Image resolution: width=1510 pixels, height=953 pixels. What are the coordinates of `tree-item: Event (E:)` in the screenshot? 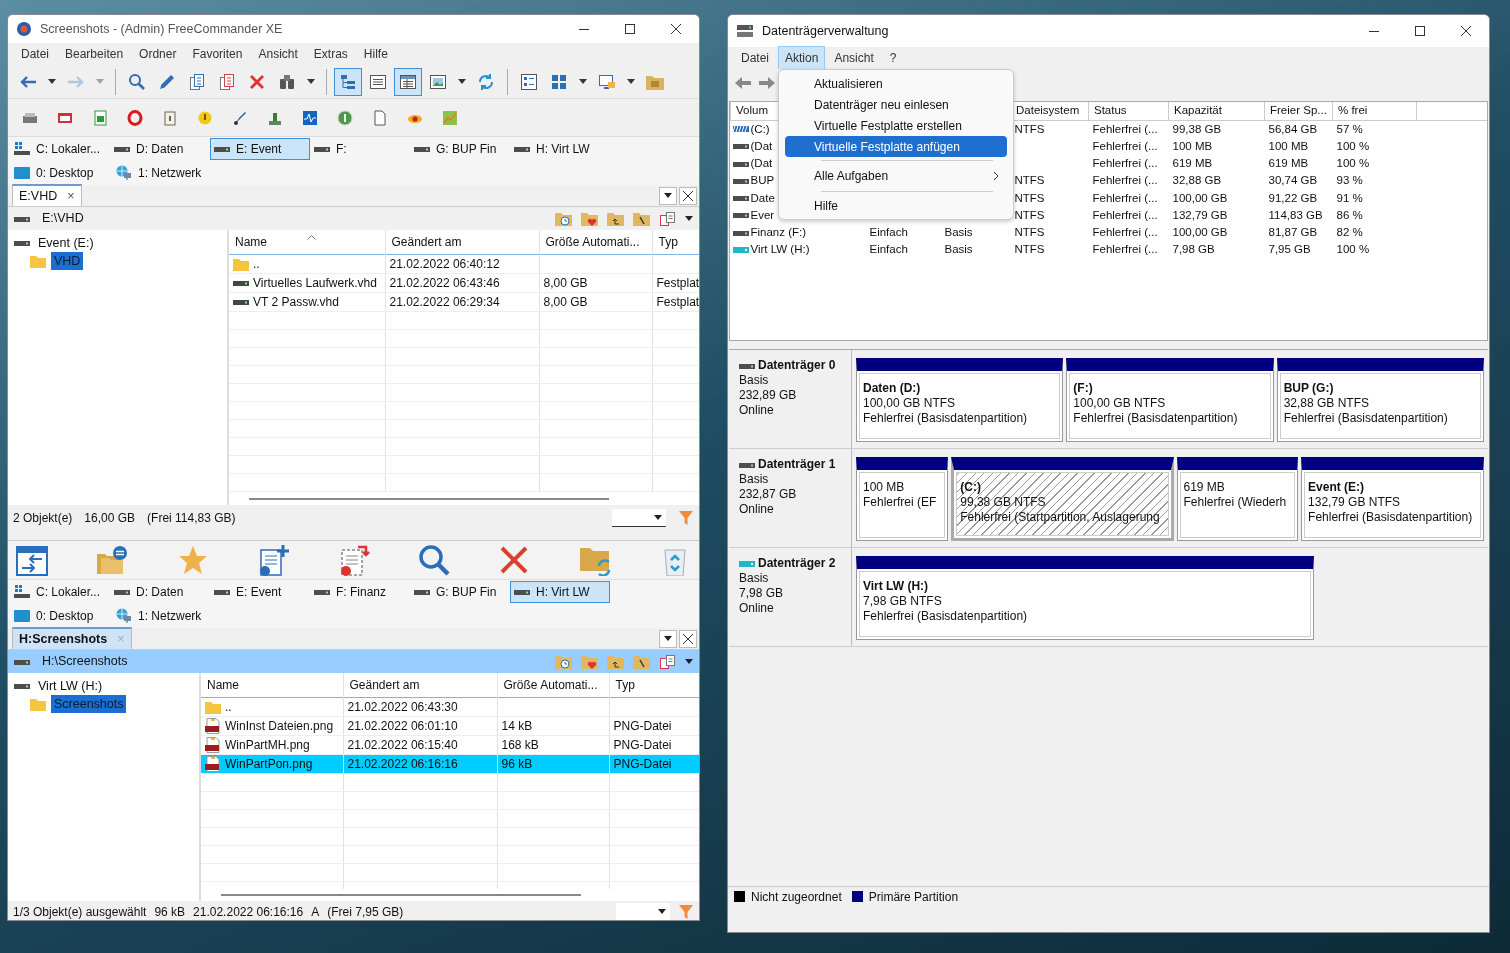 It's located at (66, 243).